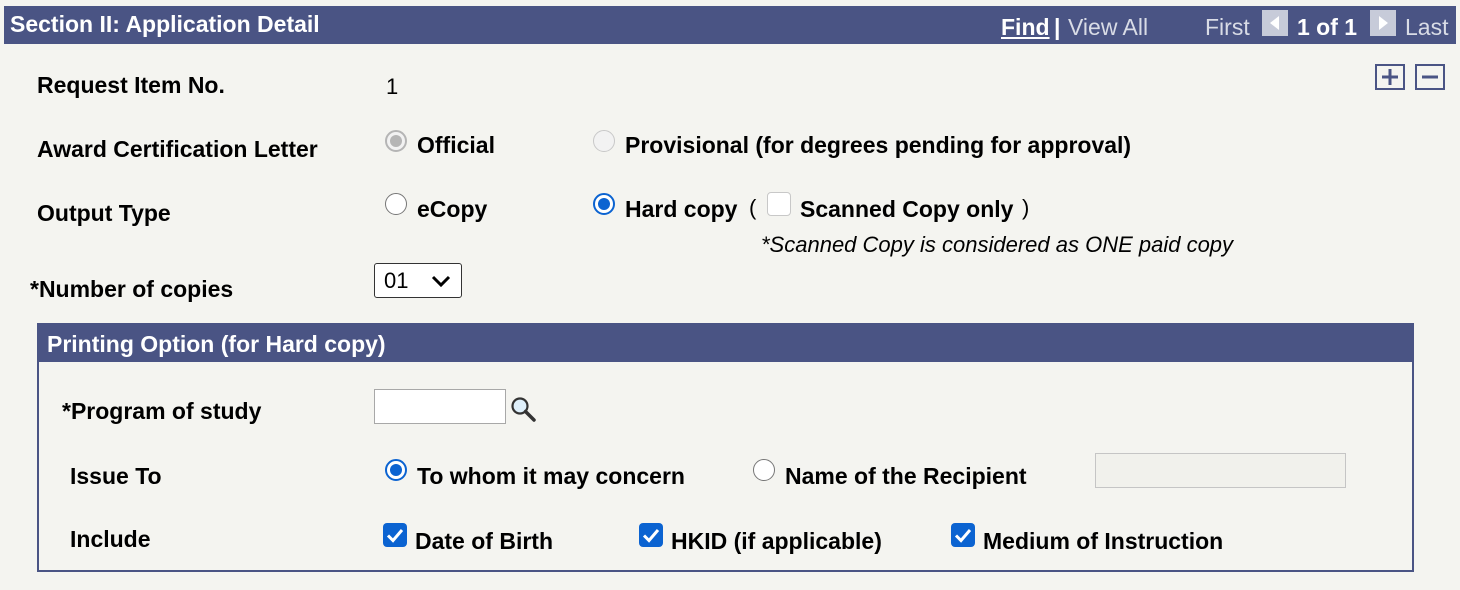 The width and height of the screenshot is (1460, 590). I want to click on lookup-search-icon, so click(524, 410).